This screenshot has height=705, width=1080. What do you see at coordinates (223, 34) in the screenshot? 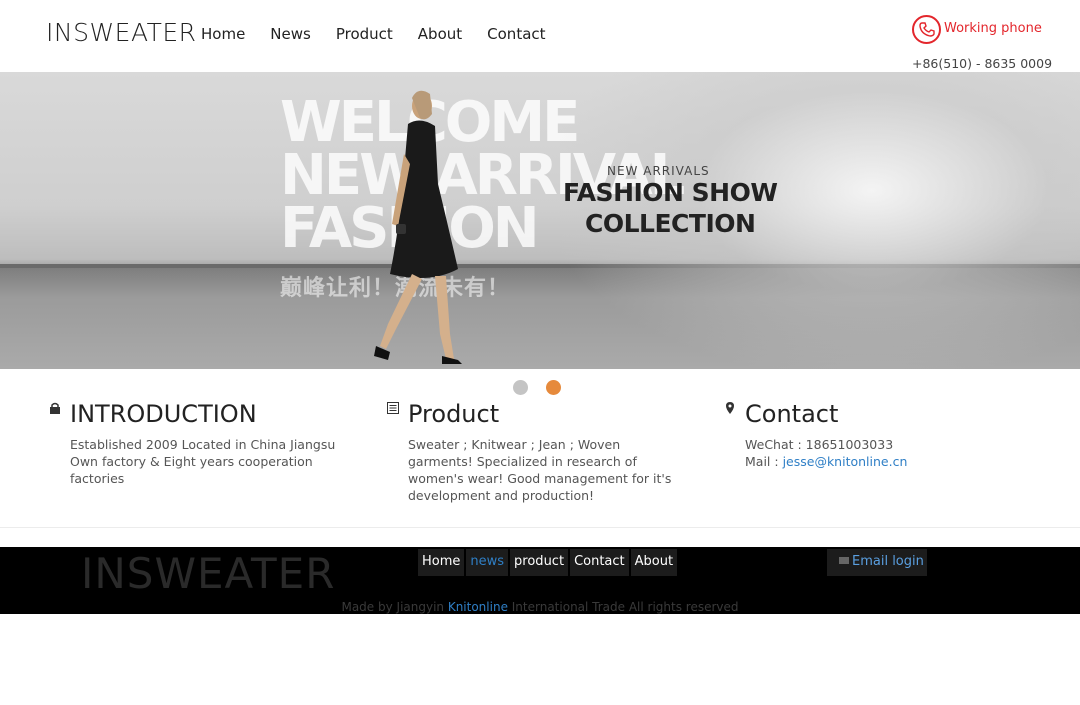
I see `nav-home: Home` at bounding box center [223, 34].